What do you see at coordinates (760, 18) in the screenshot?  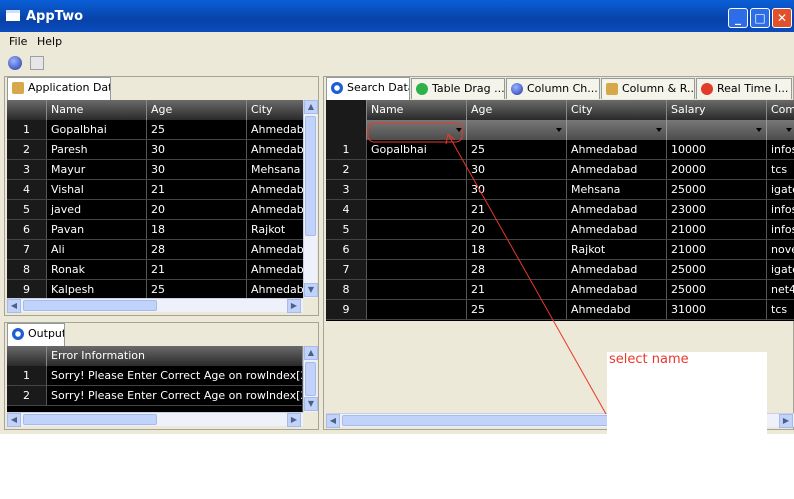 I see `maximize-icon: □` at bounding box center [760, 18].